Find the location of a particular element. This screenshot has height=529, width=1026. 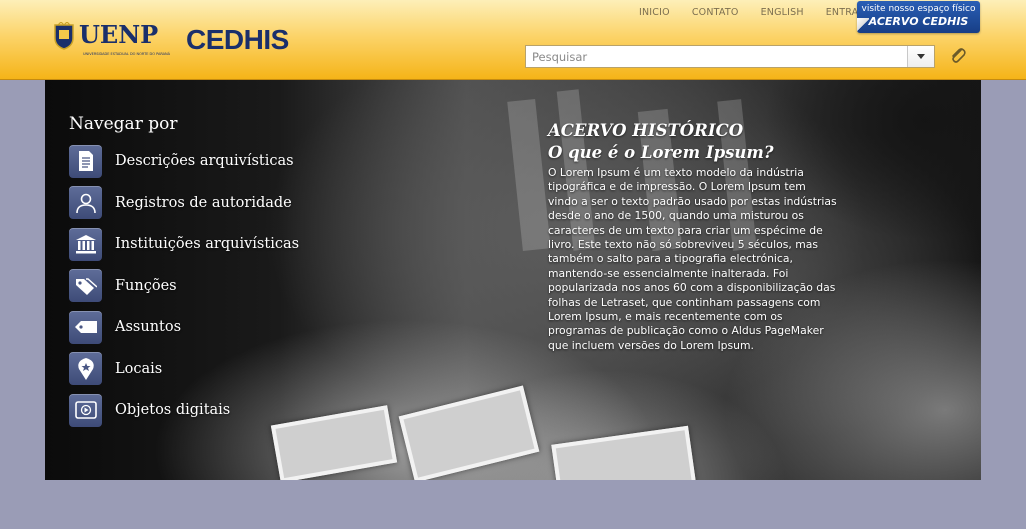

top-nav: INICIO CONTATO ENGLISH ENTRAR is located at coordinates (763, 12).